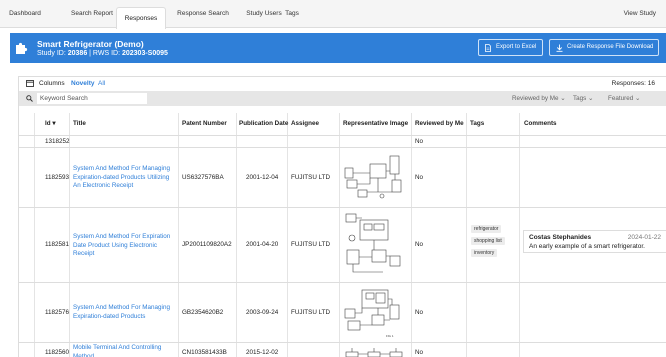 This screenshot has height=357, width=666. What do you see at coordinates (486, 229) in the screenshot?
I see `tag-badge: refrigerator` at bounding box center [486, 229].